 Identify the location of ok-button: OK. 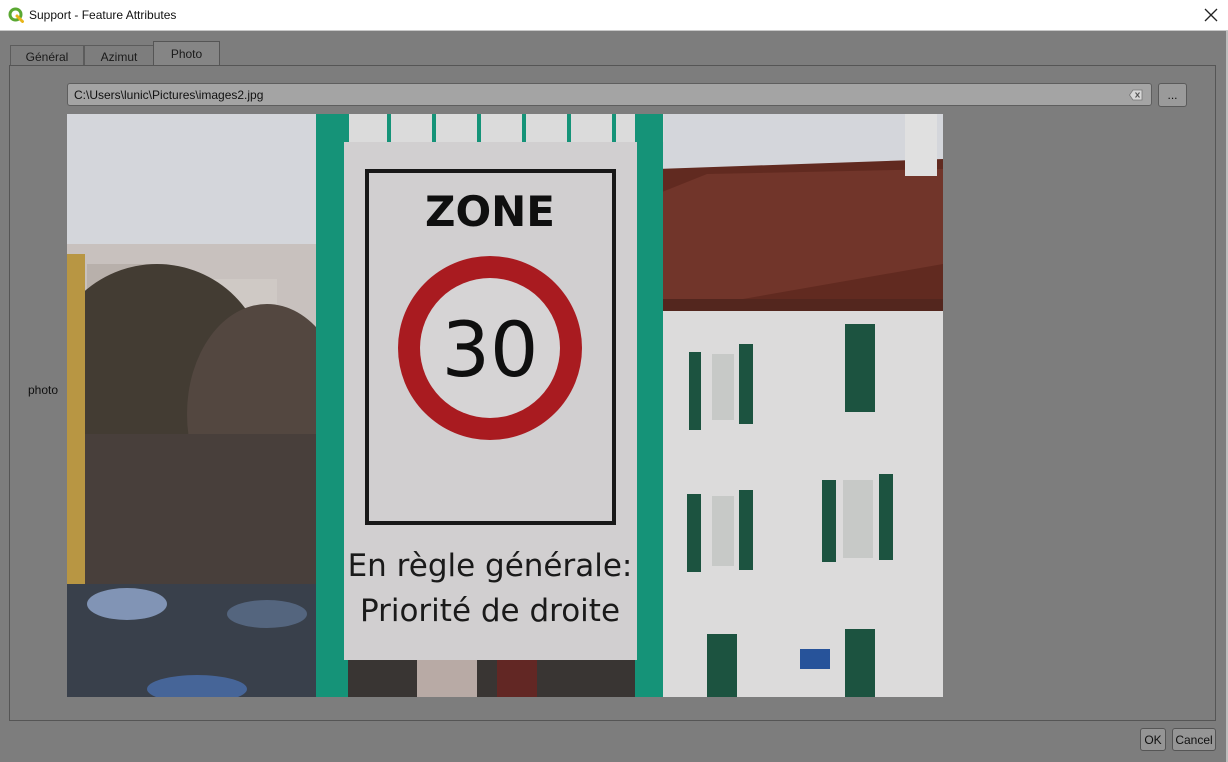
(1153, 739).